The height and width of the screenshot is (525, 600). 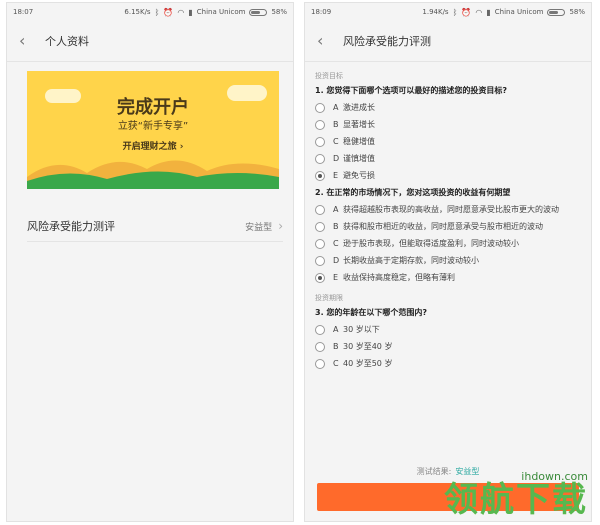 I want to click on open-account-banner: 完成开户 立获“新手专享” 开启理财之旅 ›, so click(x=153, y=130).